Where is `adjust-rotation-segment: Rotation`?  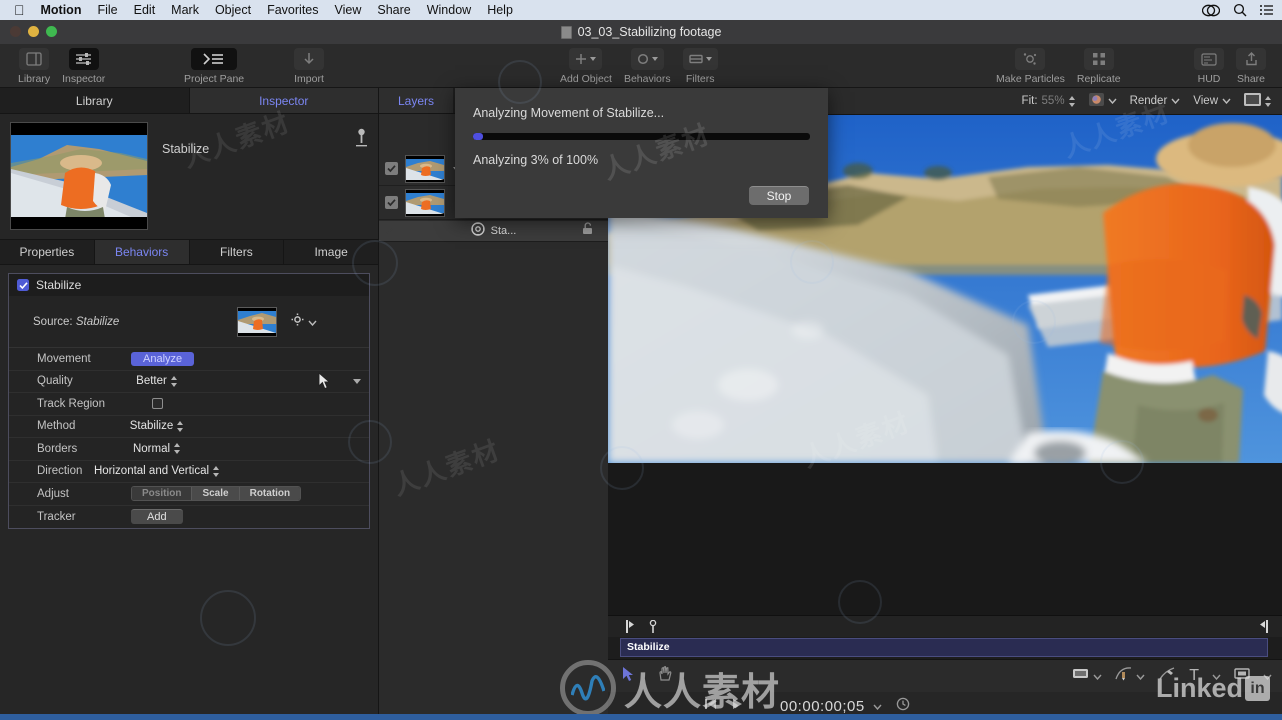 adjust-rotation-segment: Rotation is located at coordinates (270, 494).